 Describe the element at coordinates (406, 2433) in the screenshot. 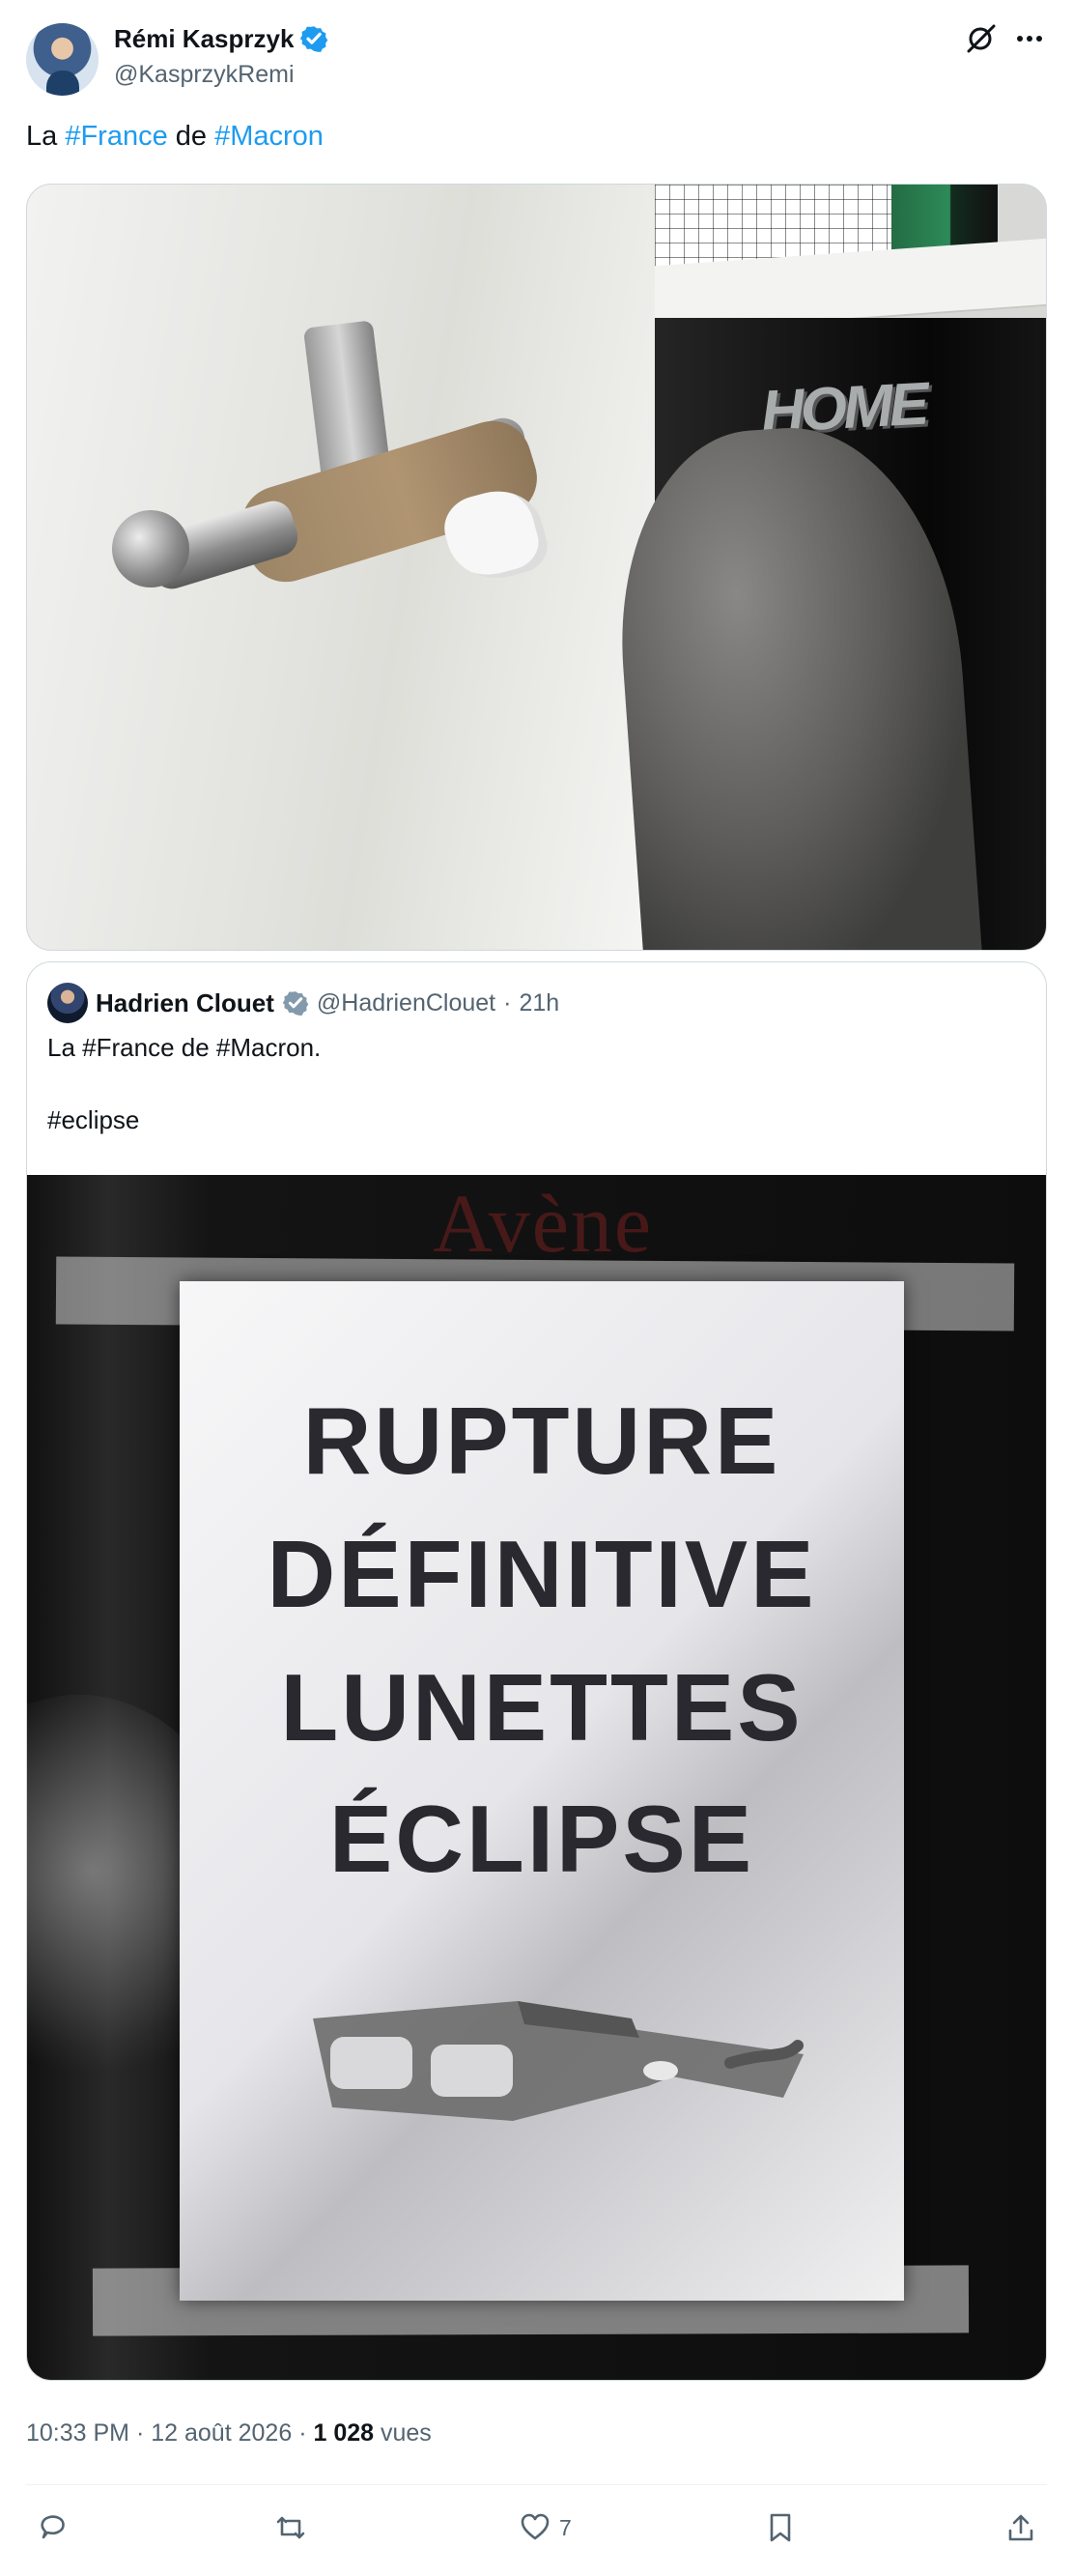

I see `view-label: vues` at that location.